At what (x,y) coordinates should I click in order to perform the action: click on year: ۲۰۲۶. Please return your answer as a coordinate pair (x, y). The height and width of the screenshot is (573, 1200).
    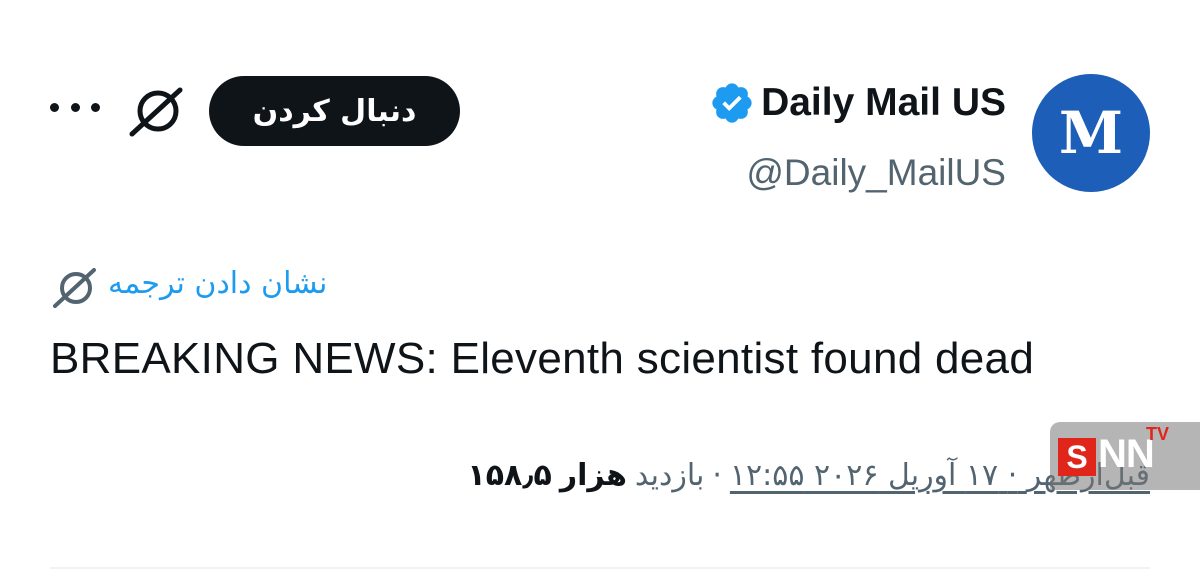
    Looking at the image, I should click on (846, 475).